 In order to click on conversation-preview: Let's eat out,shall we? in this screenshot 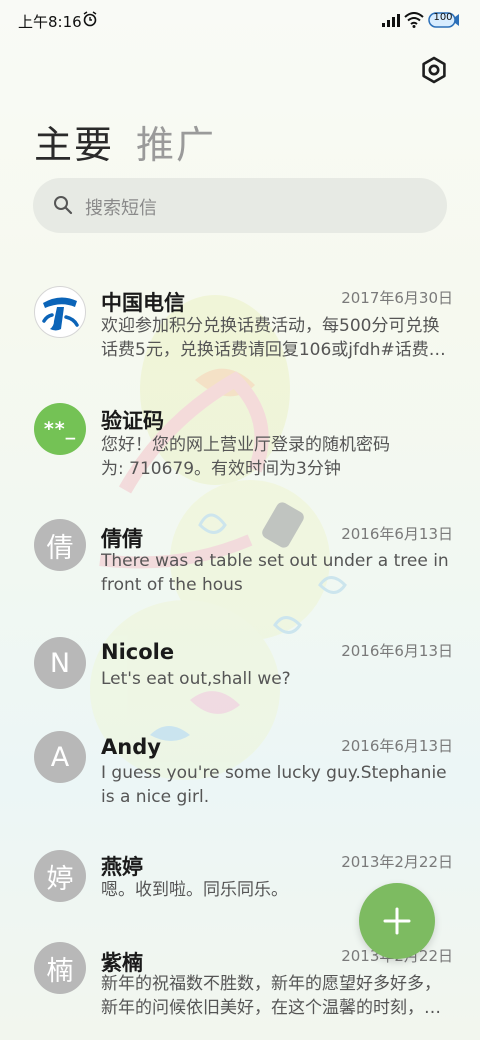, I will do `click(276, 679)`.